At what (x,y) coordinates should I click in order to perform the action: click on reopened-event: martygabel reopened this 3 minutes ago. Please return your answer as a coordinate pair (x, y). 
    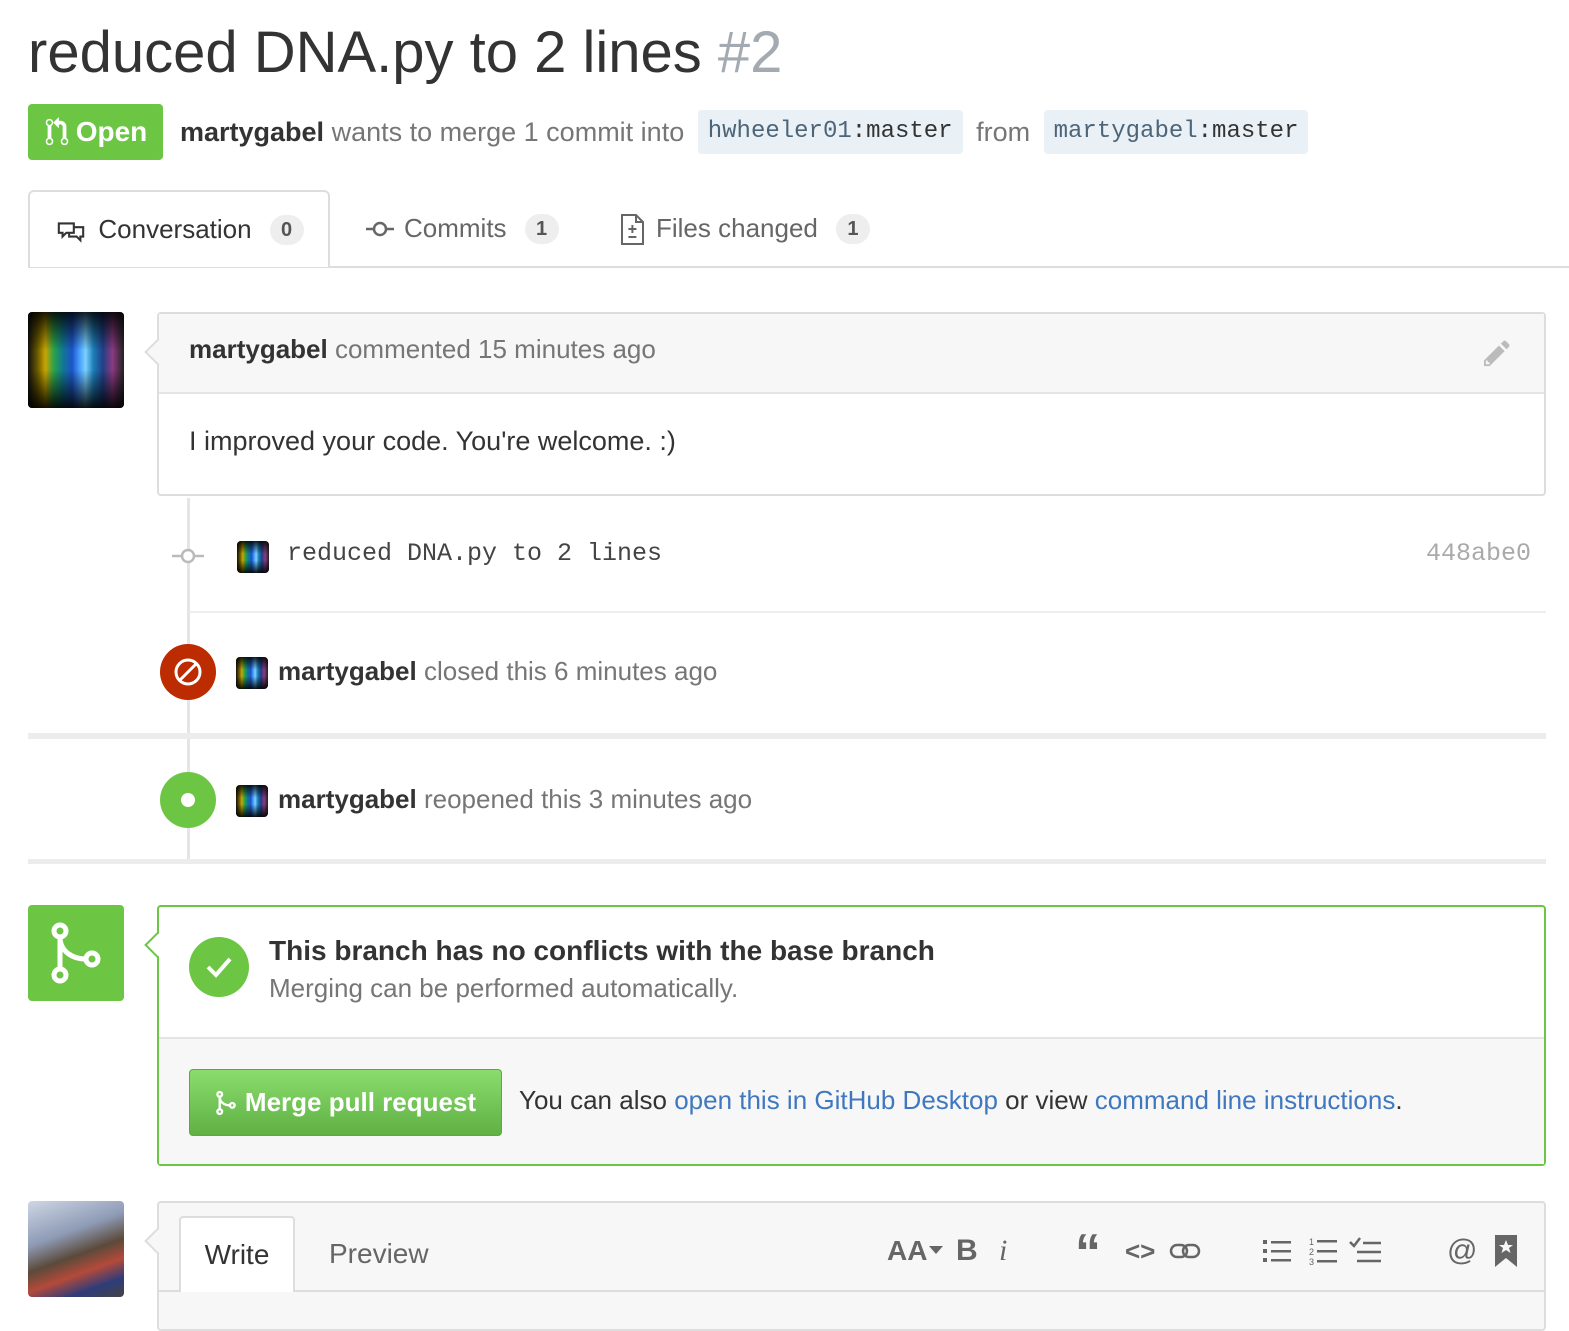
    Looking at the image, I should click on (515, 799).